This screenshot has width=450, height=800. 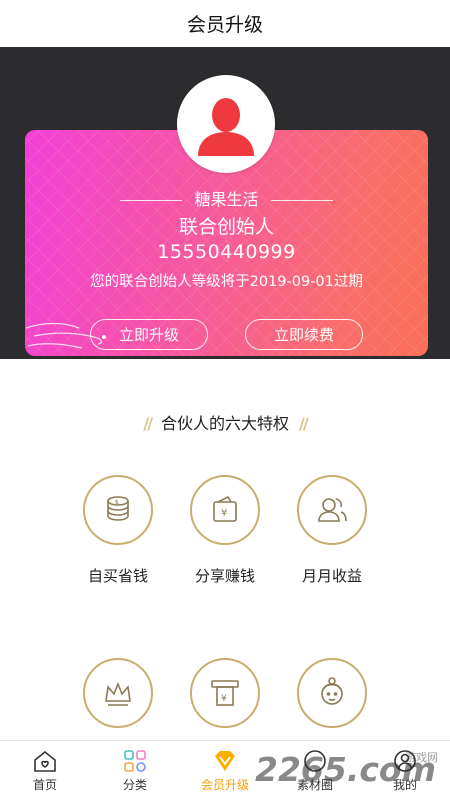 I want to click on renew-button: 立即续费, so click(x=304, y=334).